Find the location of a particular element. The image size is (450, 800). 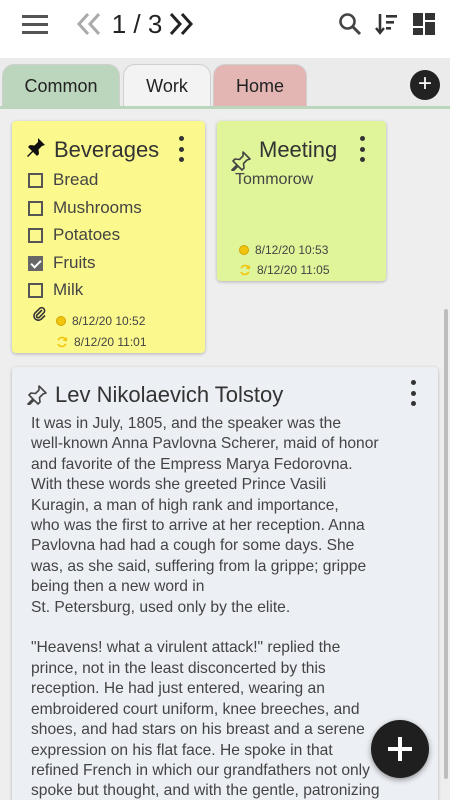

scrollbar is located at coordinates (446, 544).